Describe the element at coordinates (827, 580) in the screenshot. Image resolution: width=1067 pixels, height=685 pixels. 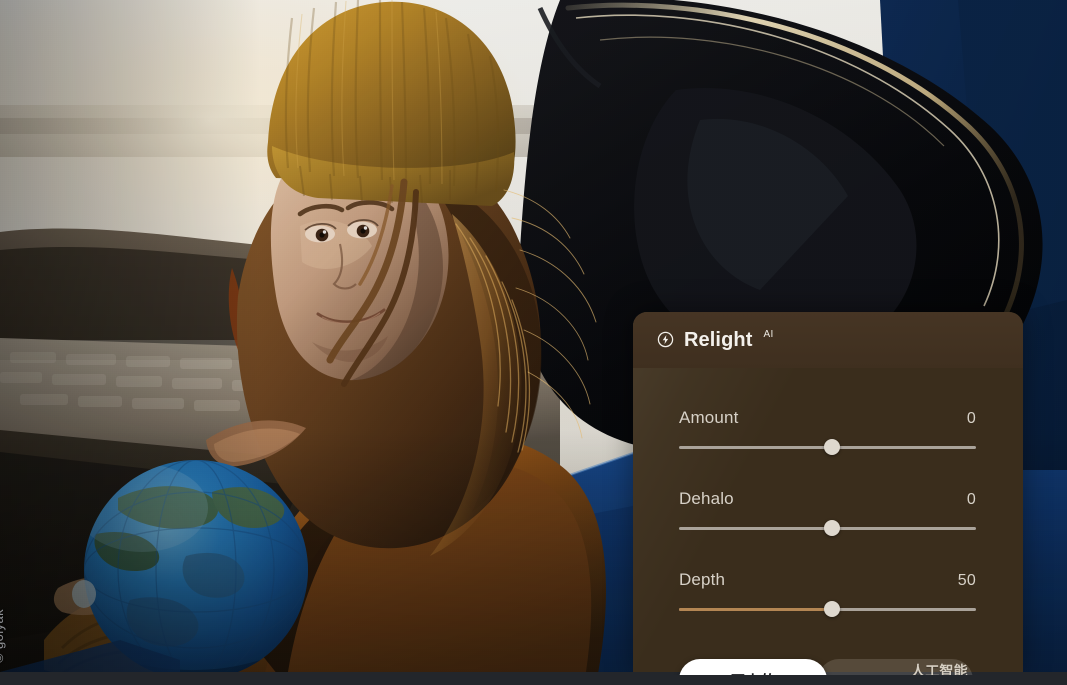
I see `slider-head-depth: Depth 50` at that location.